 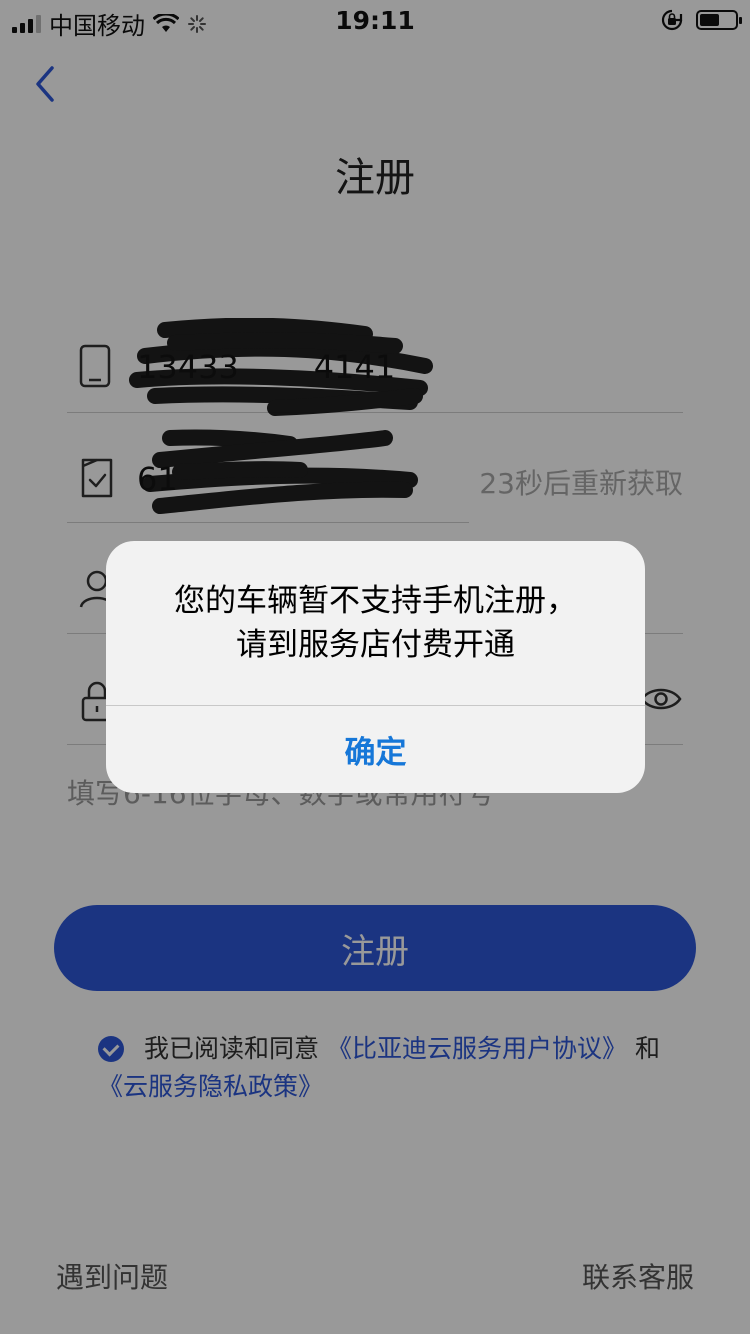 I want to click on alert-dialog: 您的车辆暂不支持手机注册， 请到服务店付费开通 确定, so click(x=375, y=667).